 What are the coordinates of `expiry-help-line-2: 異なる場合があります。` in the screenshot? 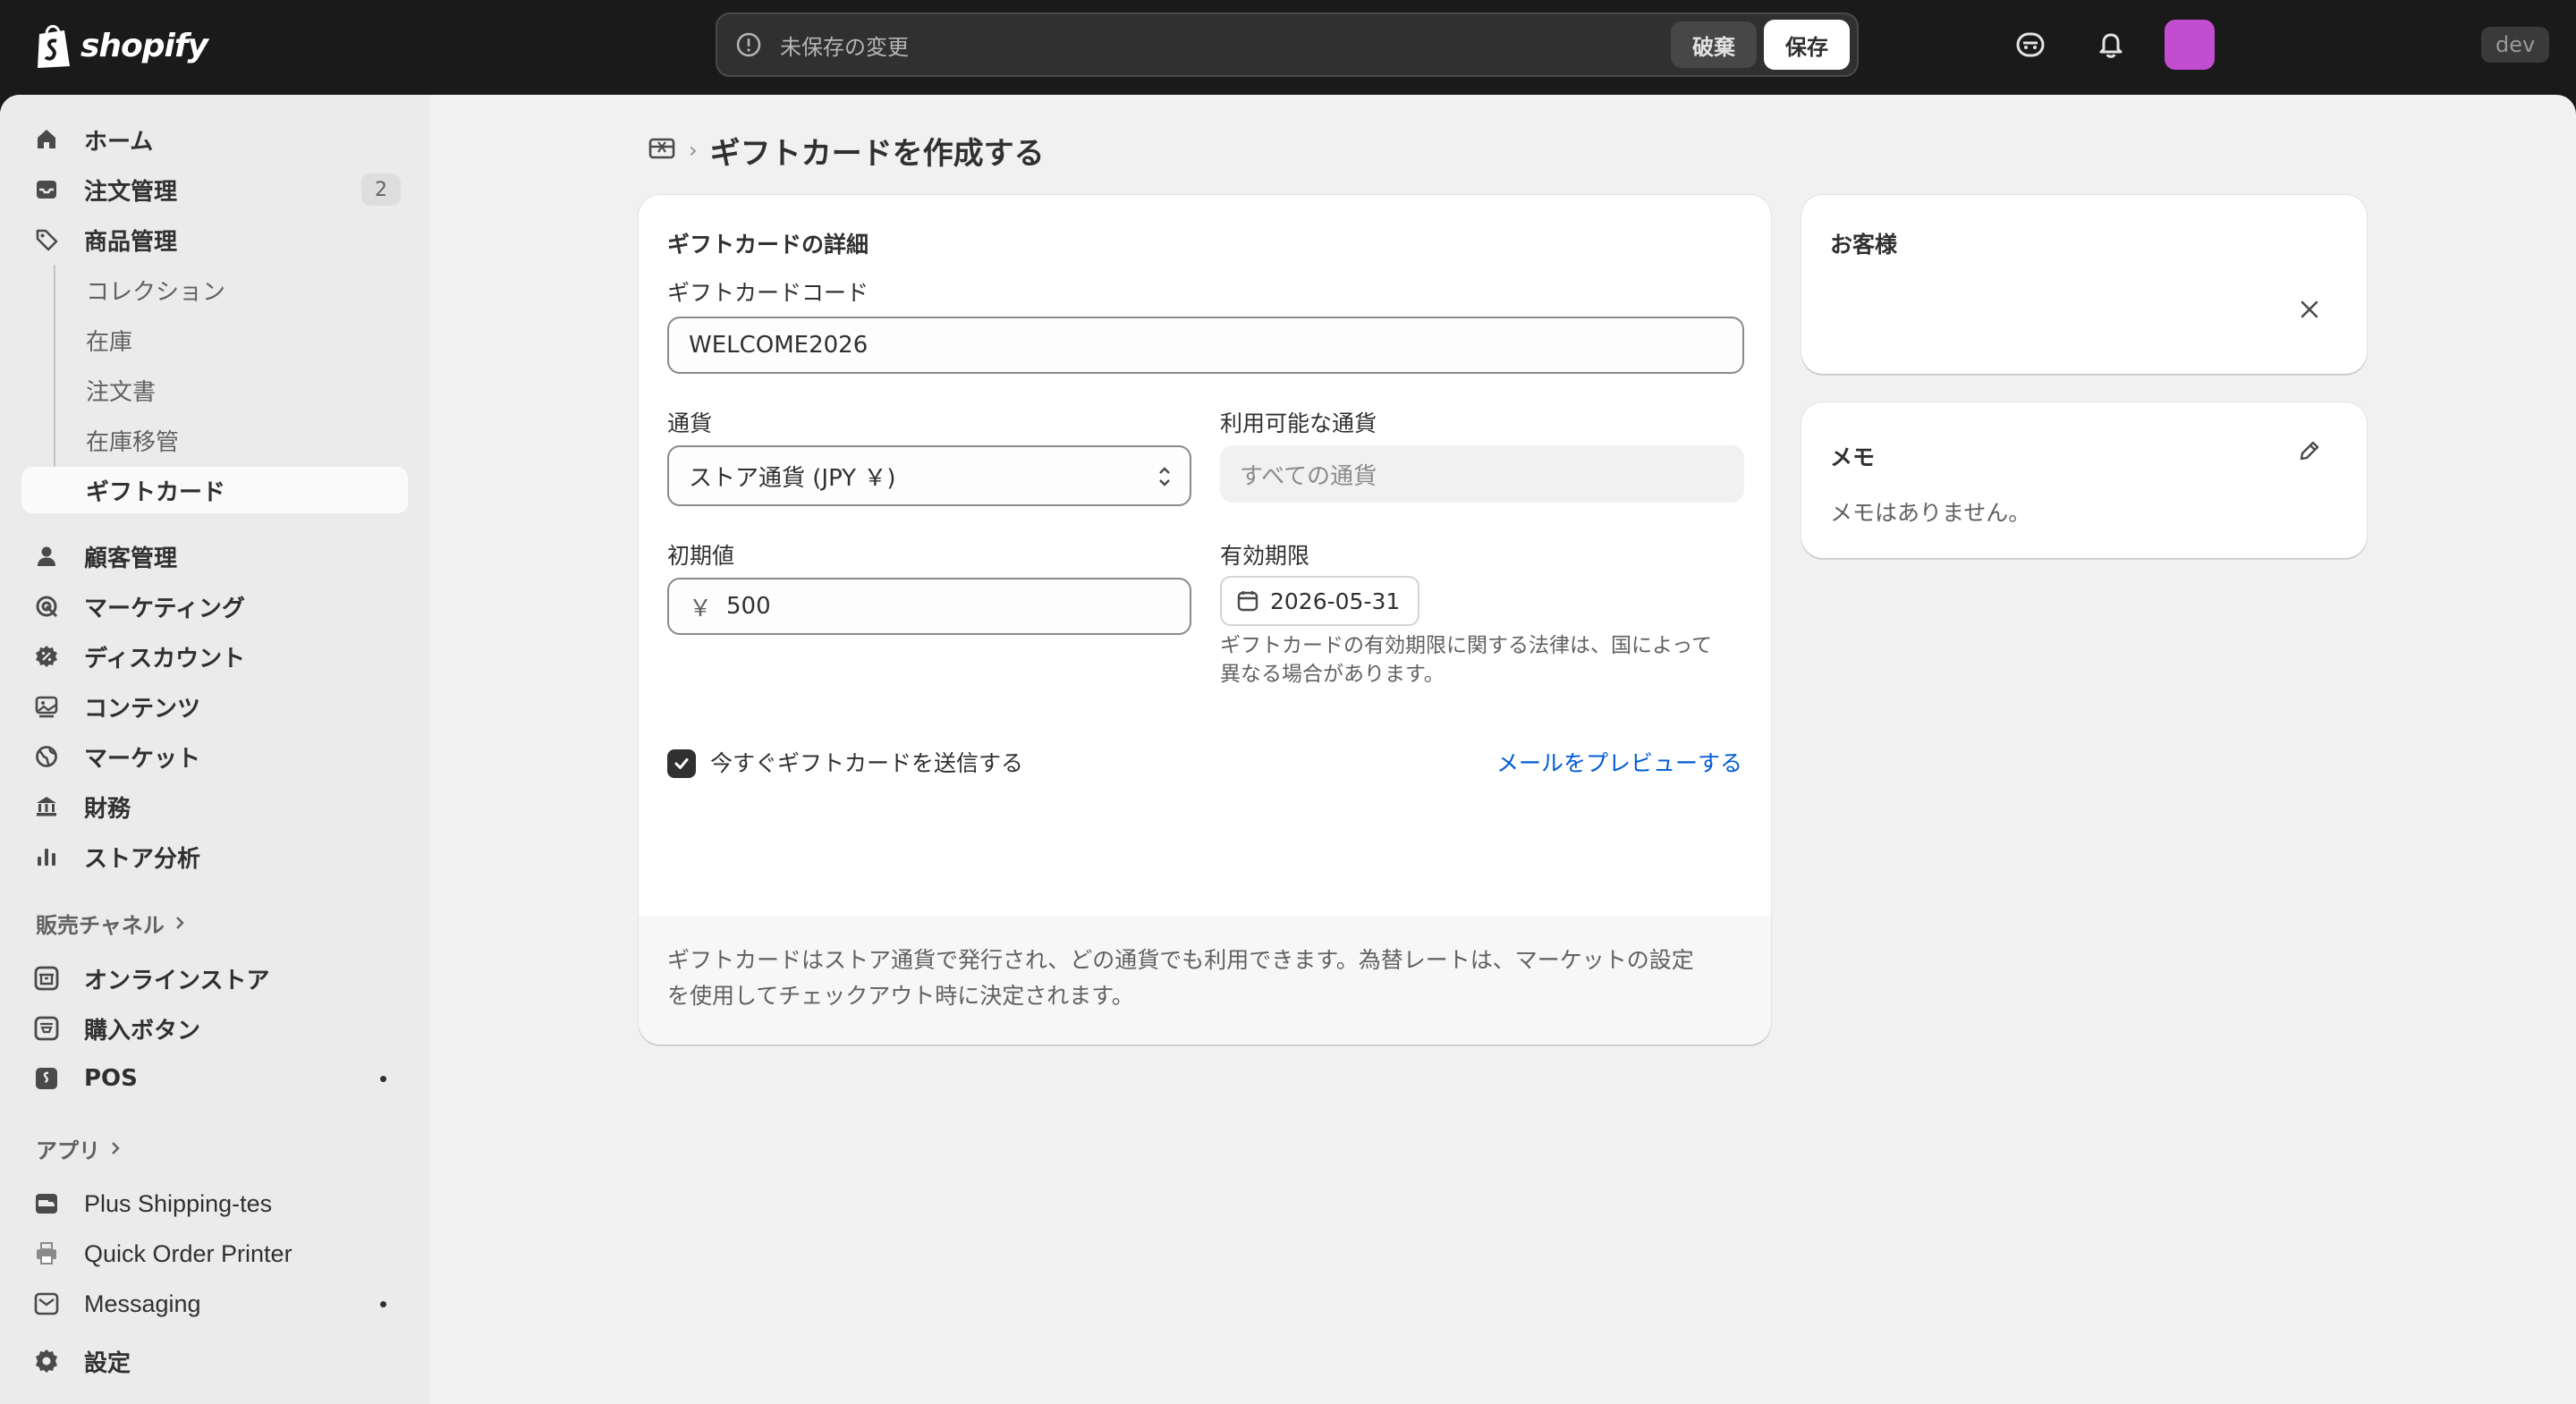 It's located at (1332, 674).